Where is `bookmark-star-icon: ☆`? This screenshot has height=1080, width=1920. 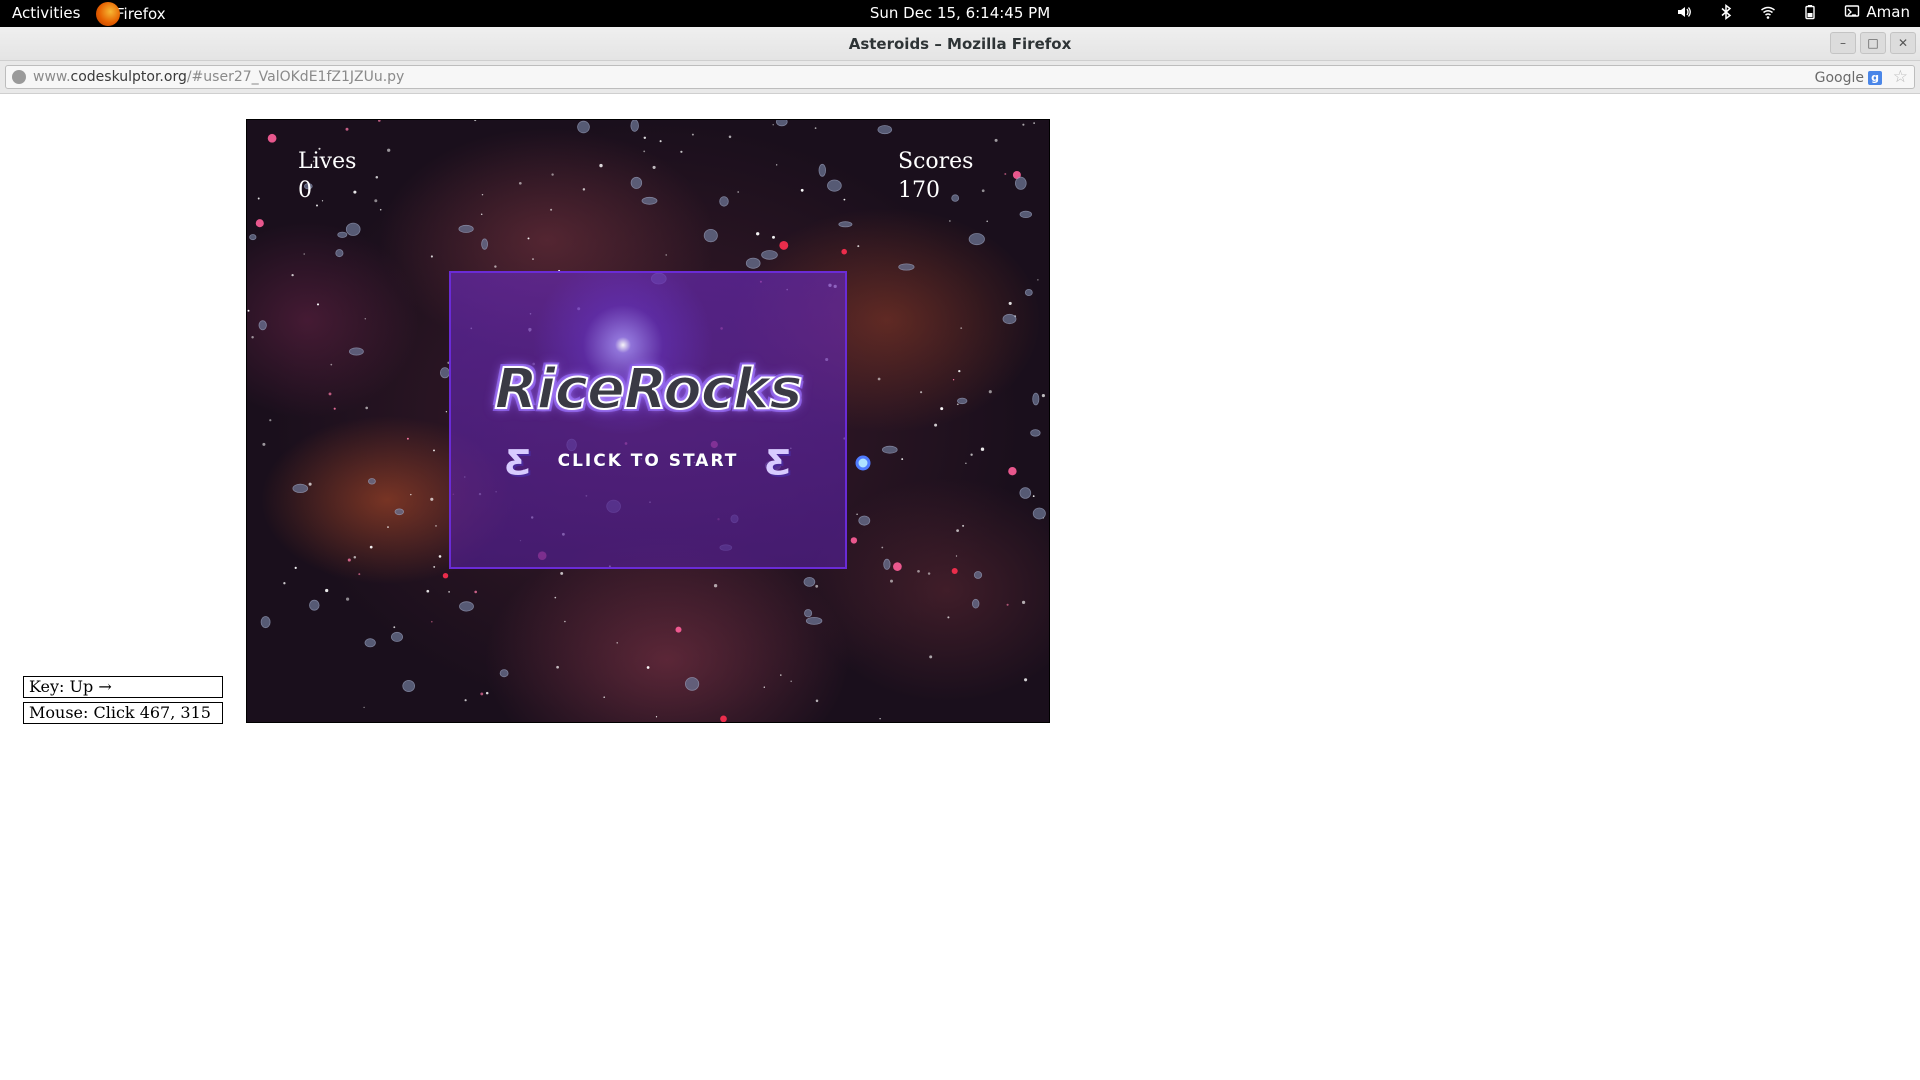
bookmark-star-icon: ☆ is located at coordinates (1900, 77).